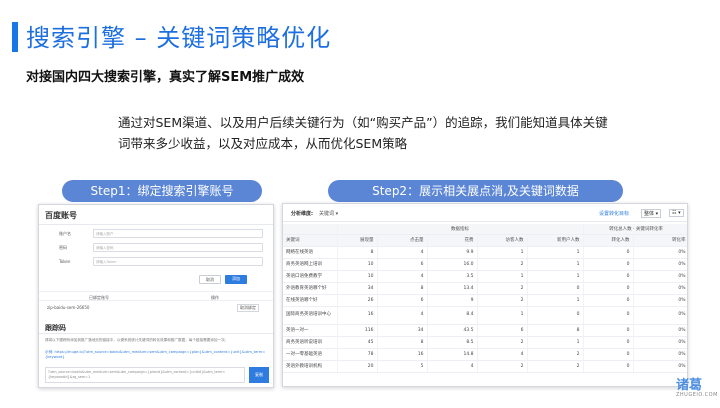 This screenshot has width=720, height=408. What do you see at coordinates (660, 240) in the screenshot?
I see `column-header: 转化率` at bounding box center [660, 240].